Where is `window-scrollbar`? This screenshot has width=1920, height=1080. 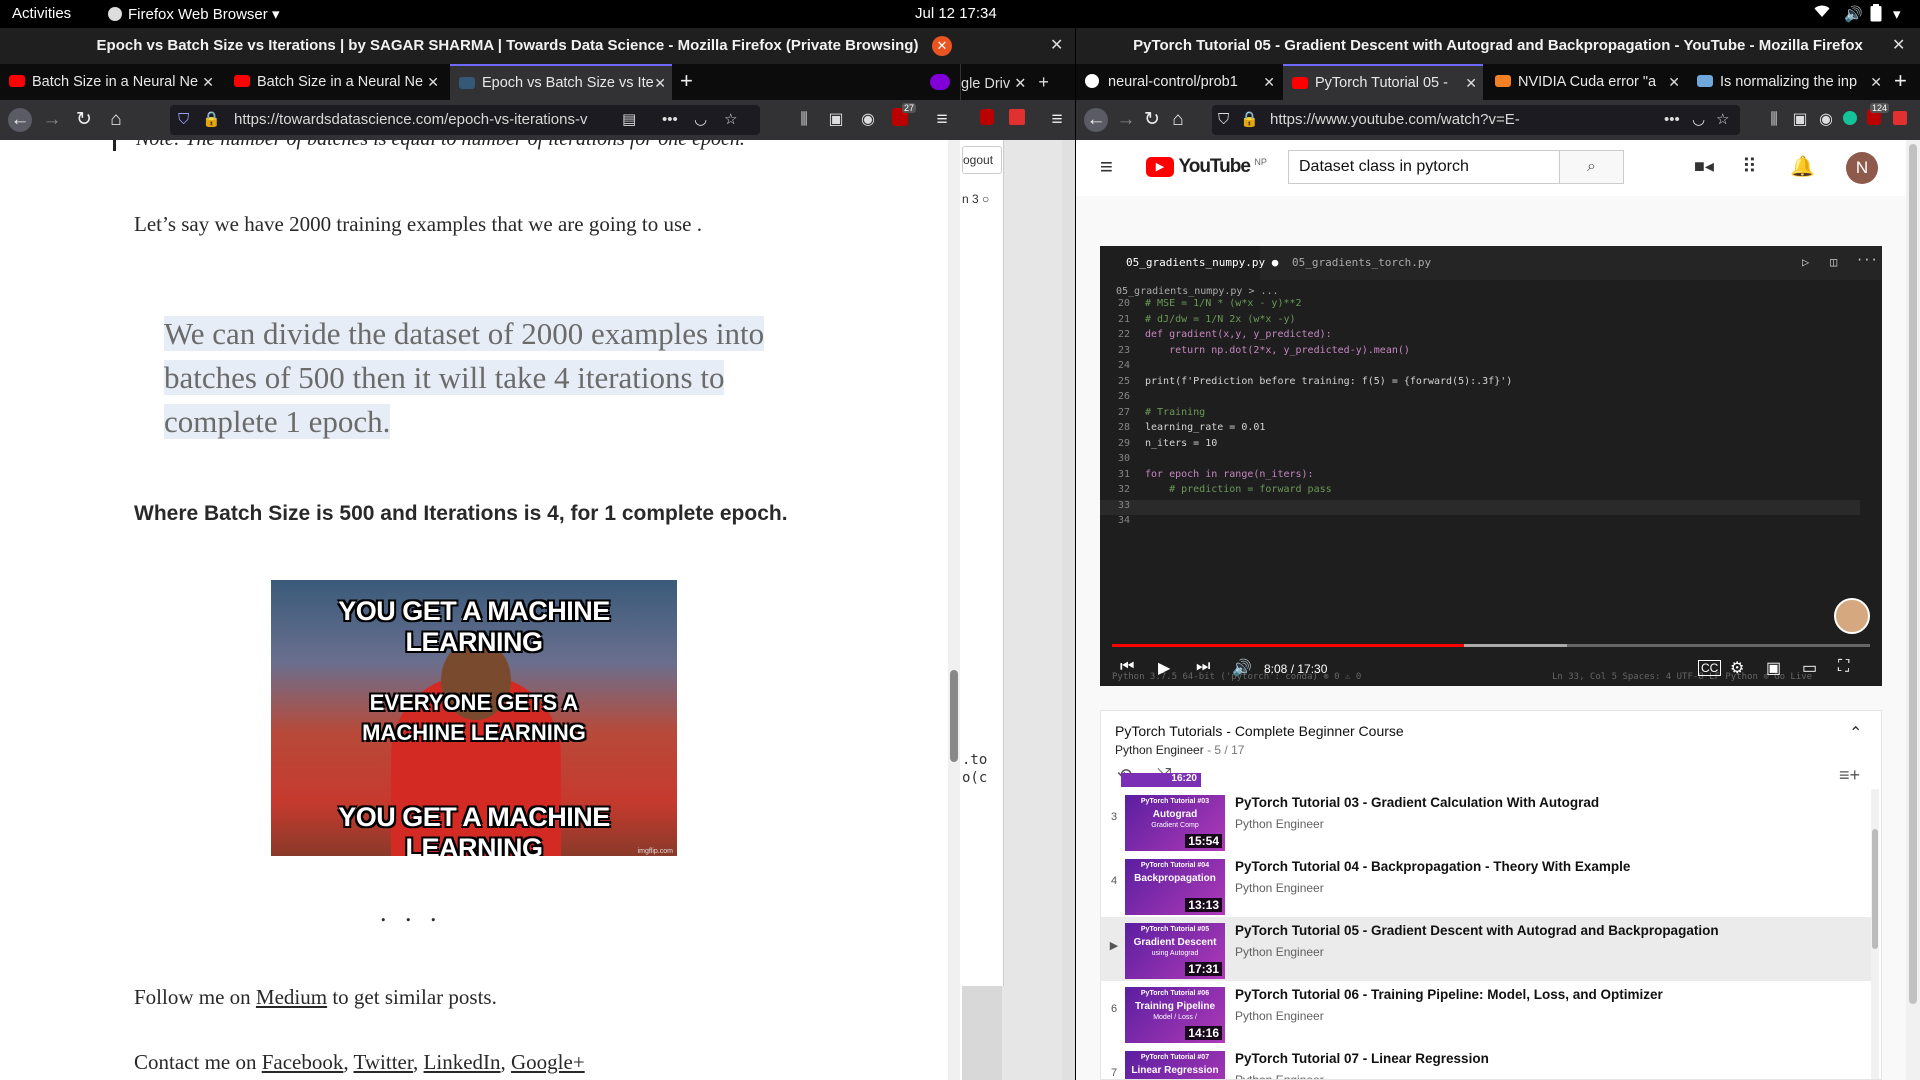 window-scrollbar is located at coordinates (1913, 610).